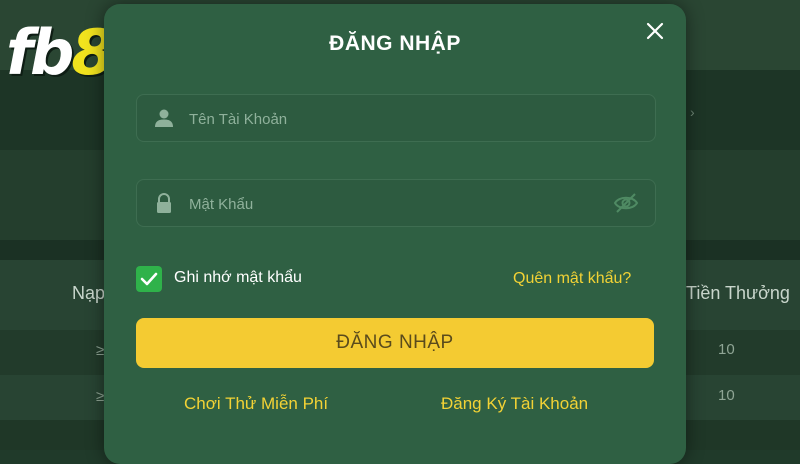  I want to click on login-button: ĐĂNG NHẬP, so click(395, 343).